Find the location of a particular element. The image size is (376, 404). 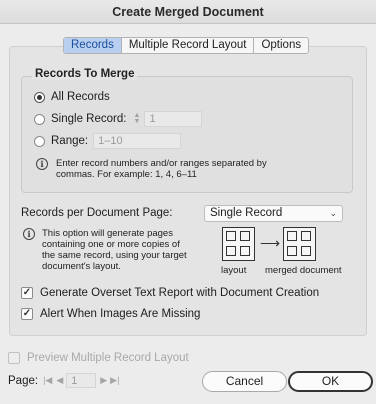

page-nav: Page: |◀ ◀ 1 ▶ ▶| is located at coordinates (63, 380).